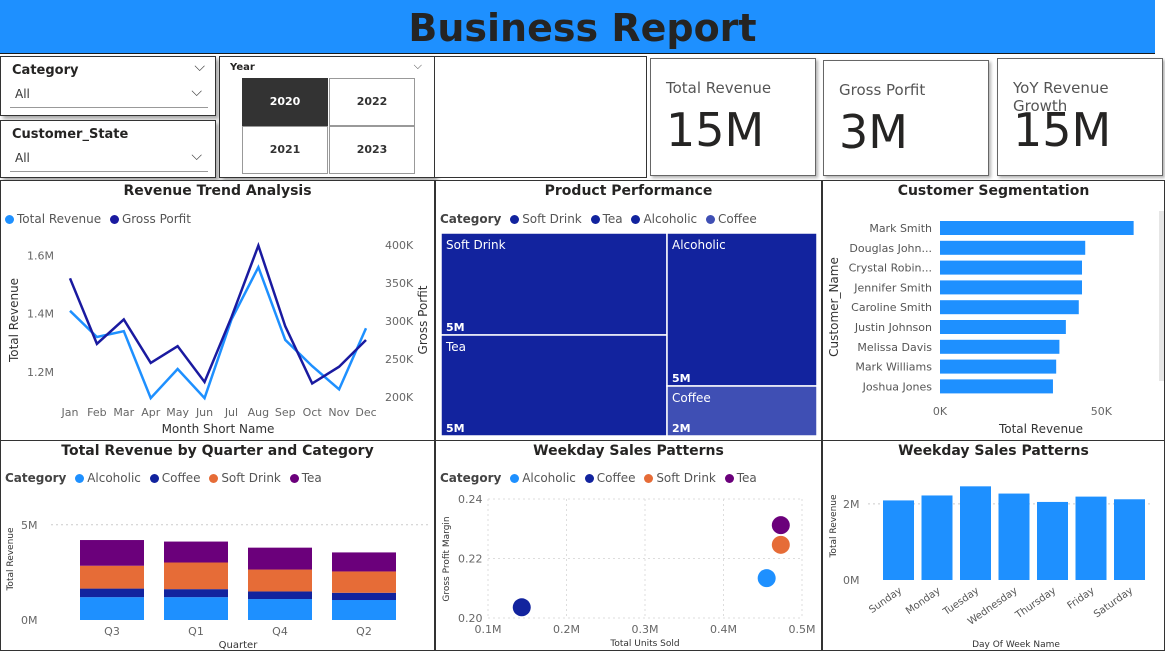 The width and height of the screenshot is (1165, 652). Describe the element at coordinates (29, 525) in the screenshot. I see `y-tick-label: 5M` at that location.